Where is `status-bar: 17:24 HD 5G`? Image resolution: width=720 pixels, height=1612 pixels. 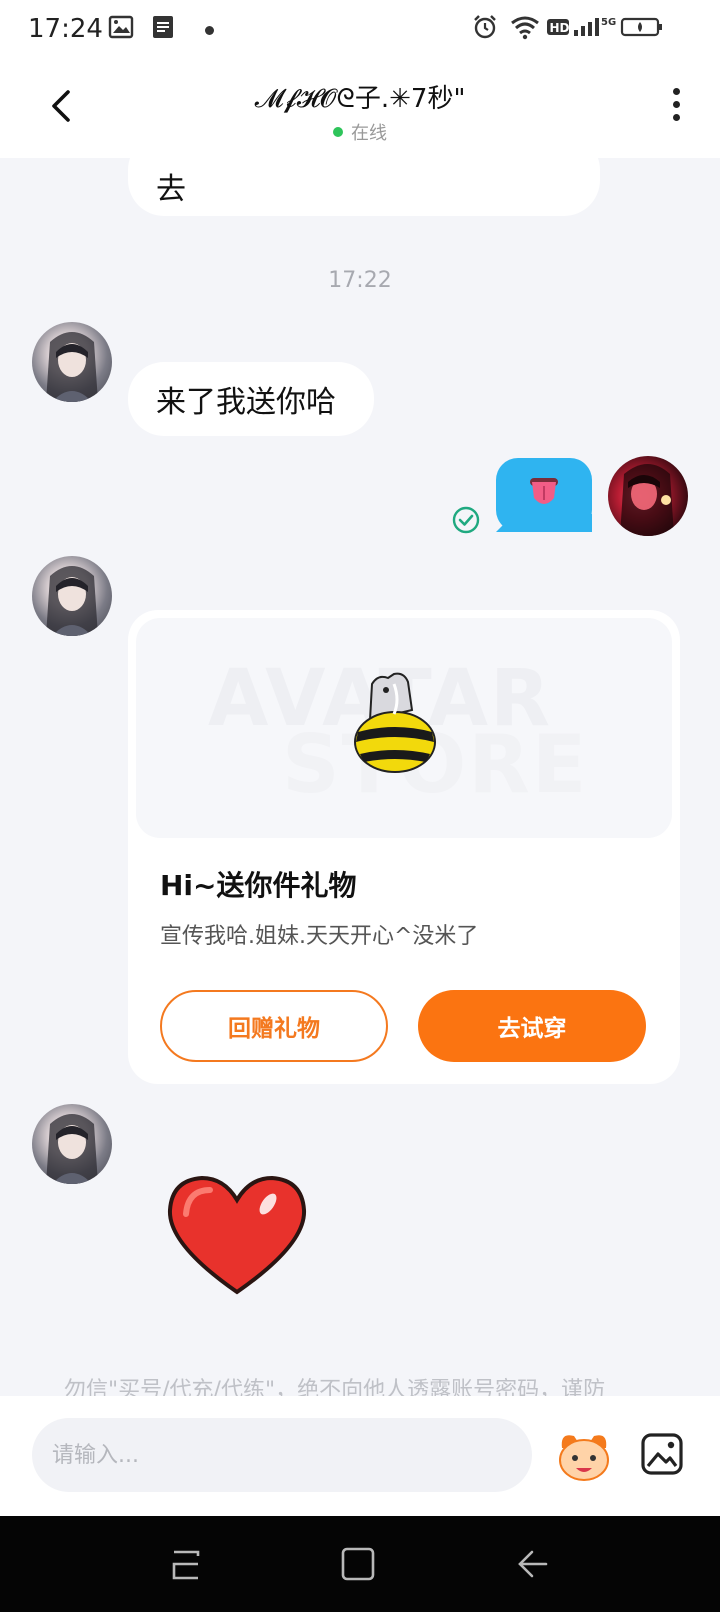 status-bar: 17:24 HD 5G is located at coordinates (360, 31).